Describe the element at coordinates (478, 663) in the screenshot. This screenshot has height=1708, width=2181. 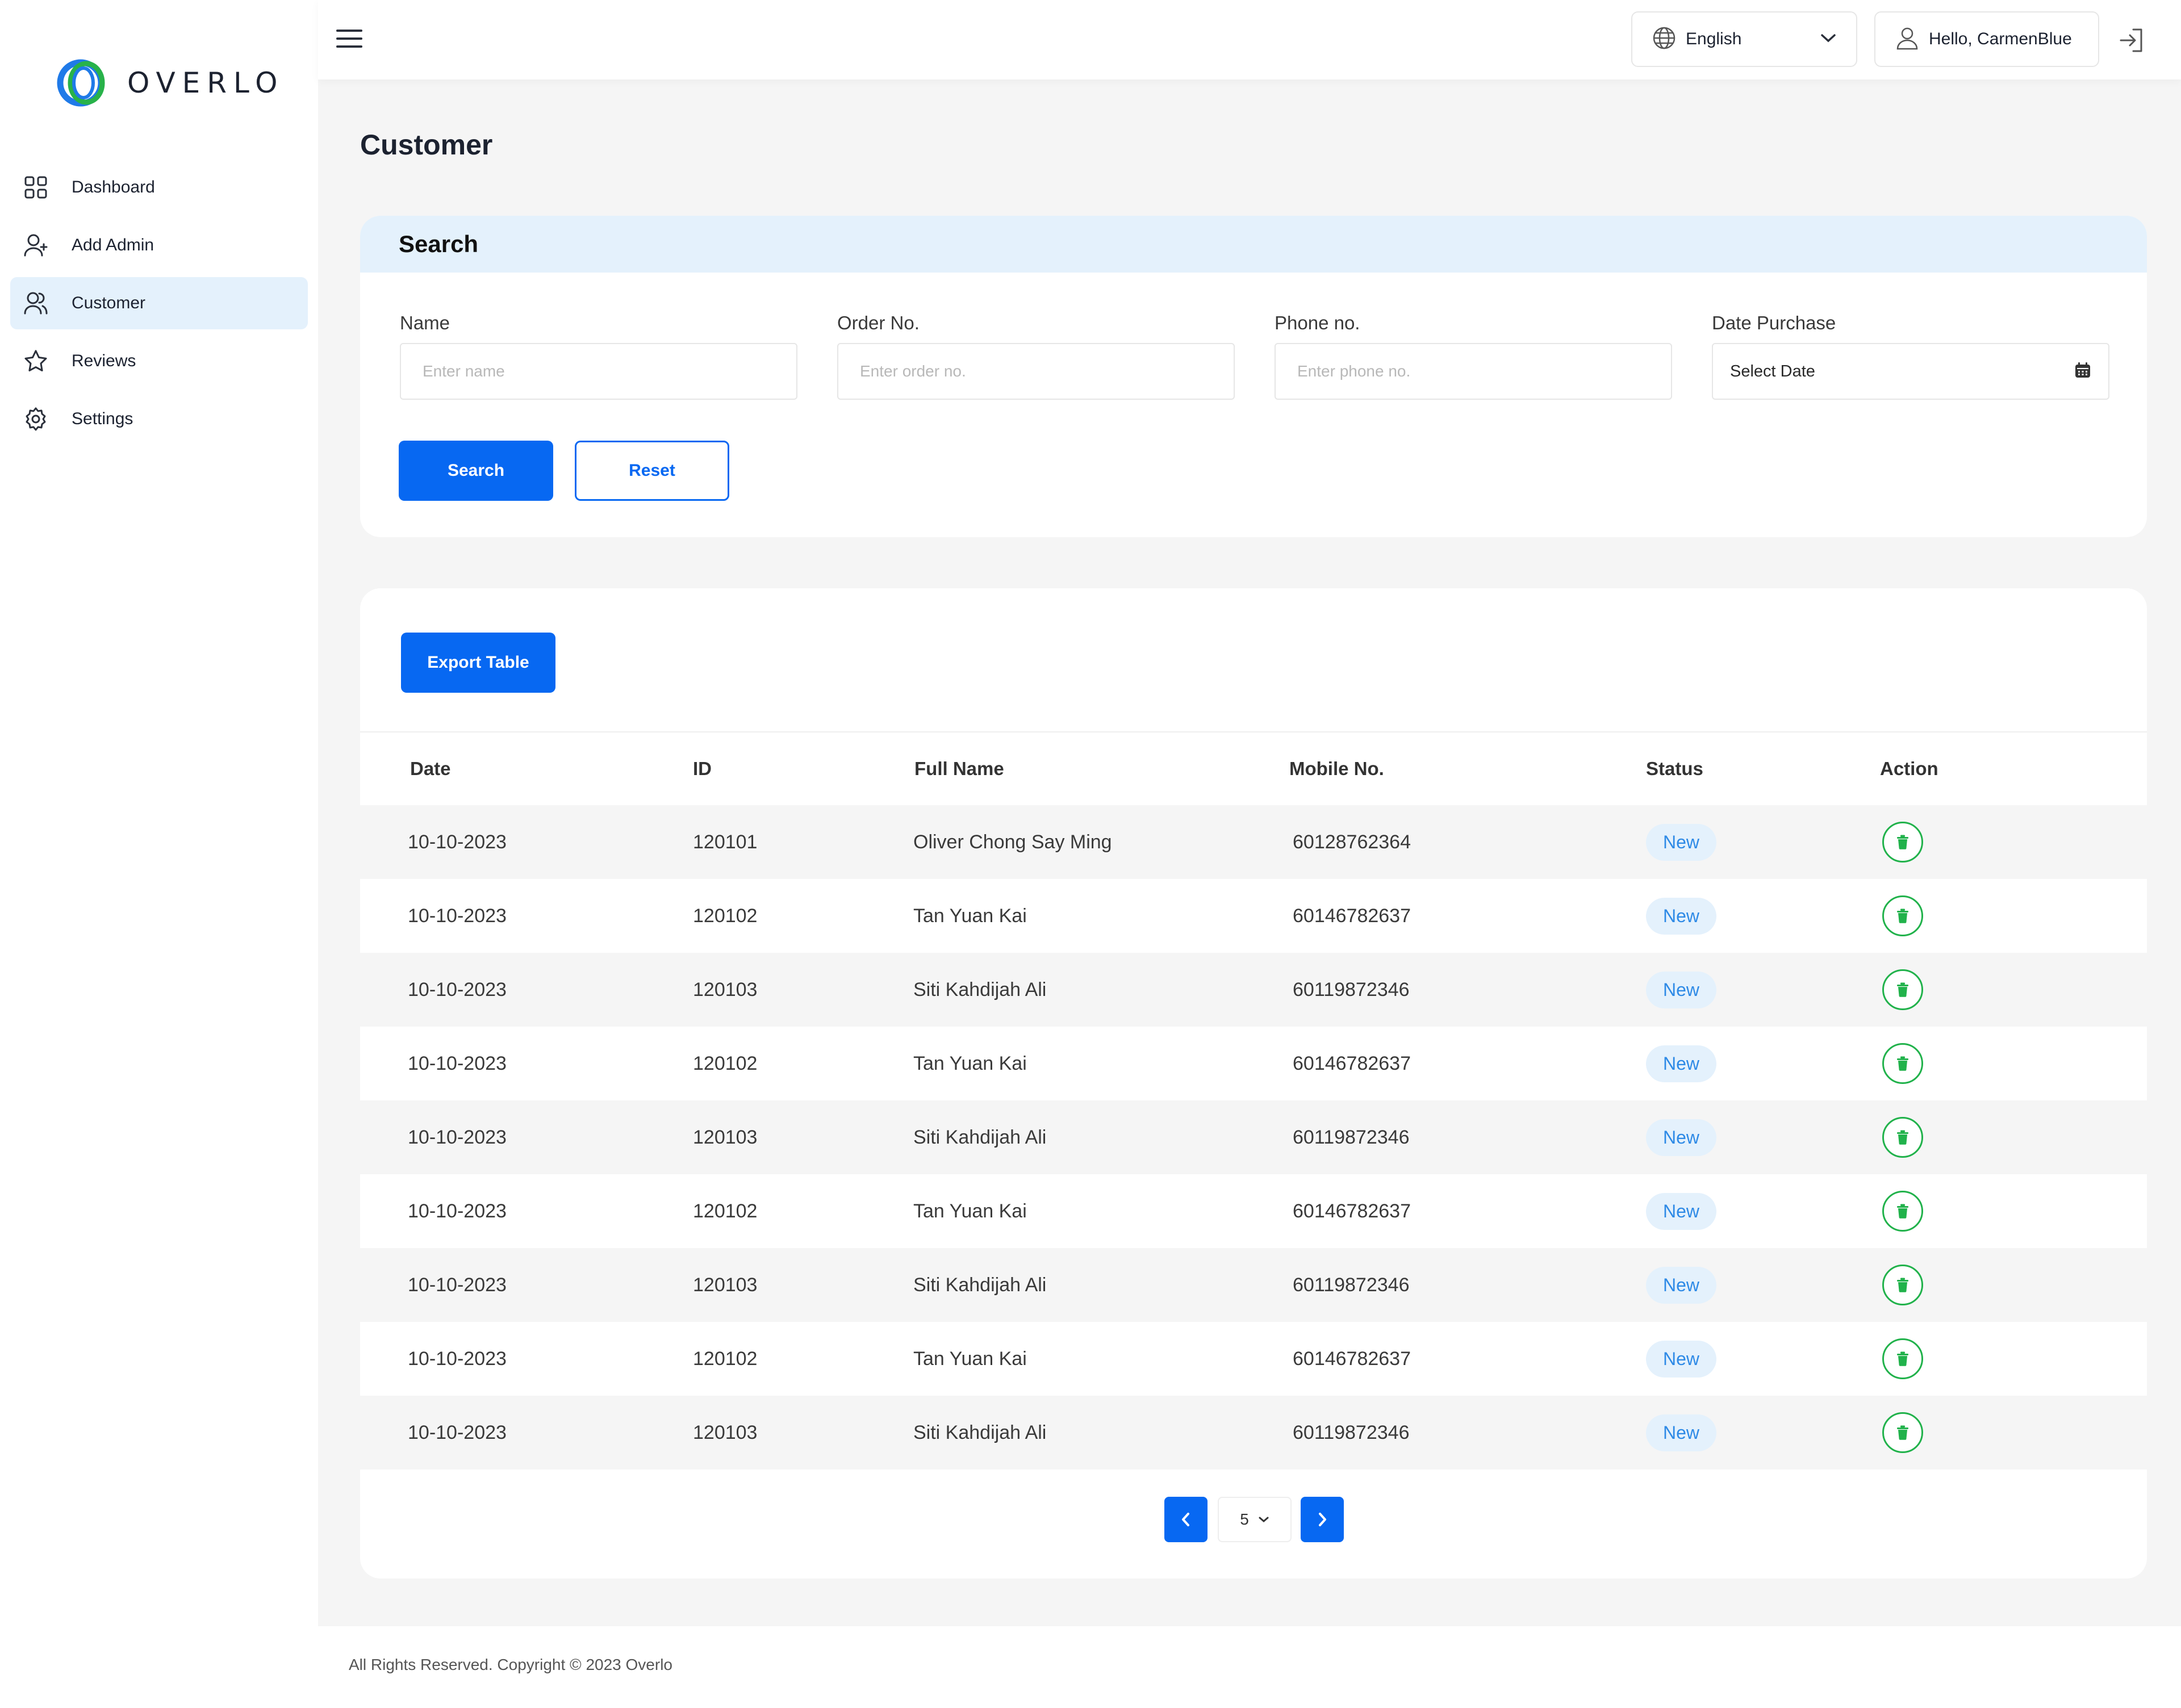
I see `export-table-button: Export Table` at that location.